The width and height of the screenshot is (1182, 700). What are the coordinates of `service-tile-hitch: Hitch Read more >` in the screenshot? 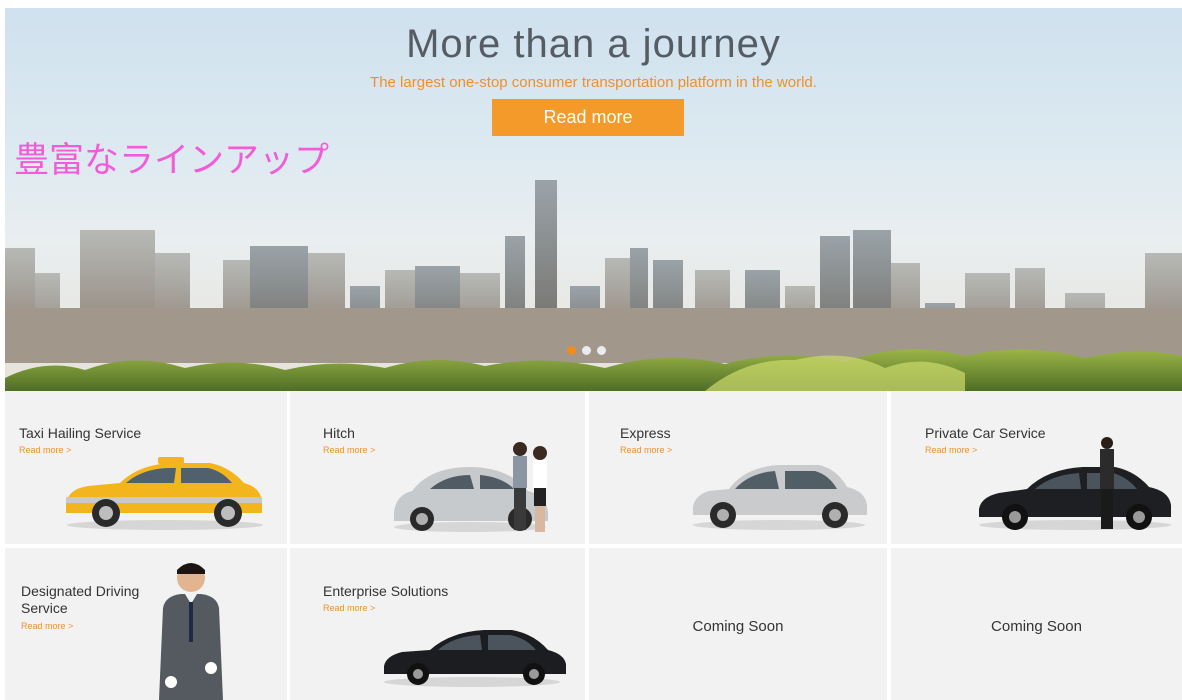 It's located at (437, 467).